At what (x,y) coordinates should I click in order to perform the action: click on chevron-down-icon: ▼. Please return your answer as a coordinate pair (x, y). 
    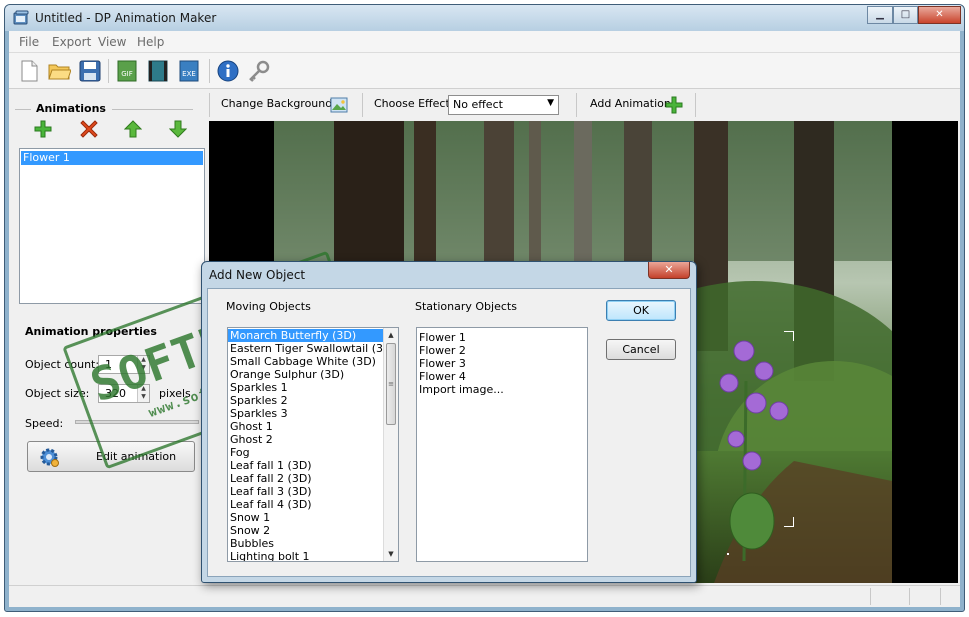
    Looking at the image, I should click on (550, 103).